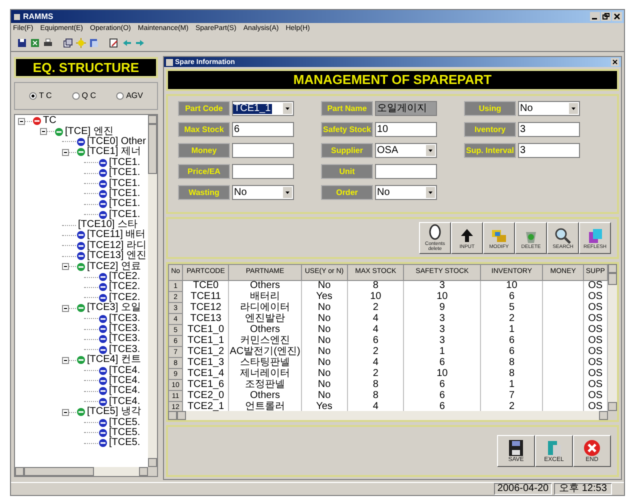 The height and width of the screenshot is (498, 632). Describe the element at coordinates (35, 43) in the screenshot. I see `spreadsheet-icon` at that location.